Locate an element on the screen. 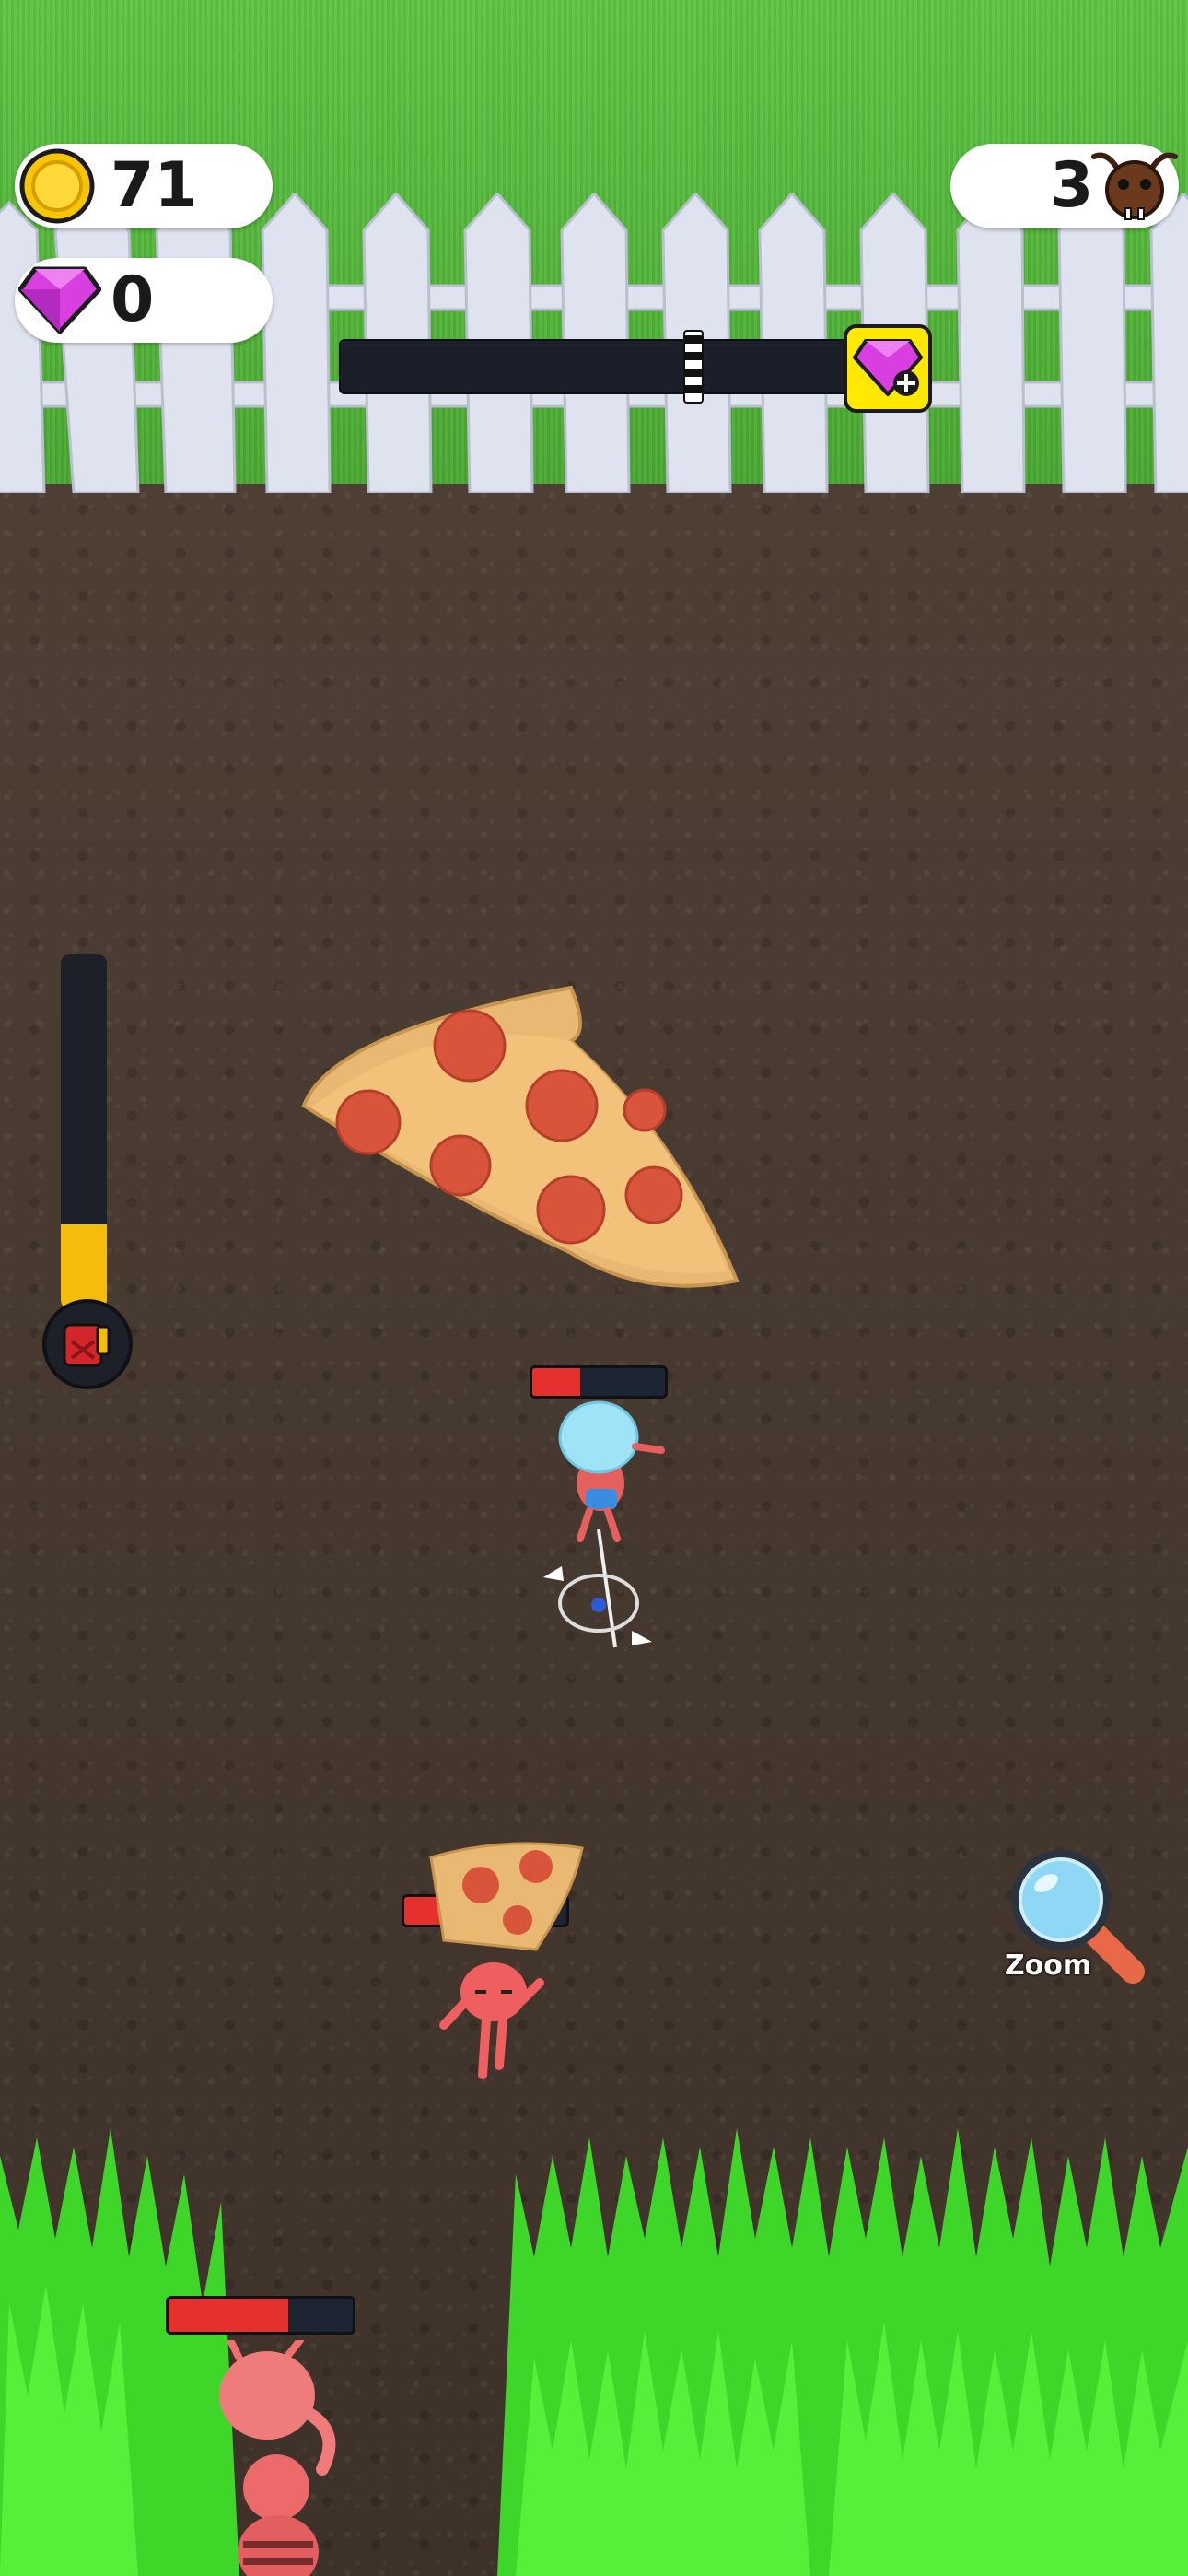 The width and height of the screenshot is (1188, 2576). fuel-gauge is located at coordinates (84, 1131).